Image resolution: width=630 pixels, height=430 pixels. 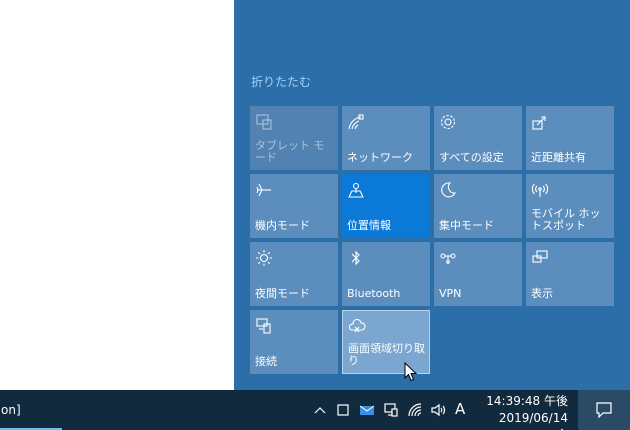 What do you see at coordinates (386, 138) in the screenshot?
I see `tile-network: ネットワーク` at bounding box center [386, 138].